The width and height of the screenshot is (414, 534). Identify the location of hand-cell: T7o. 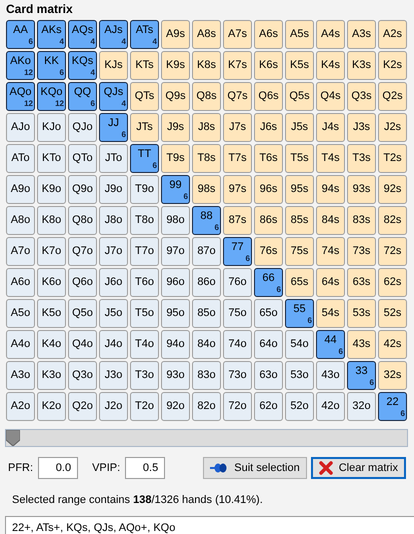
(144, 251).